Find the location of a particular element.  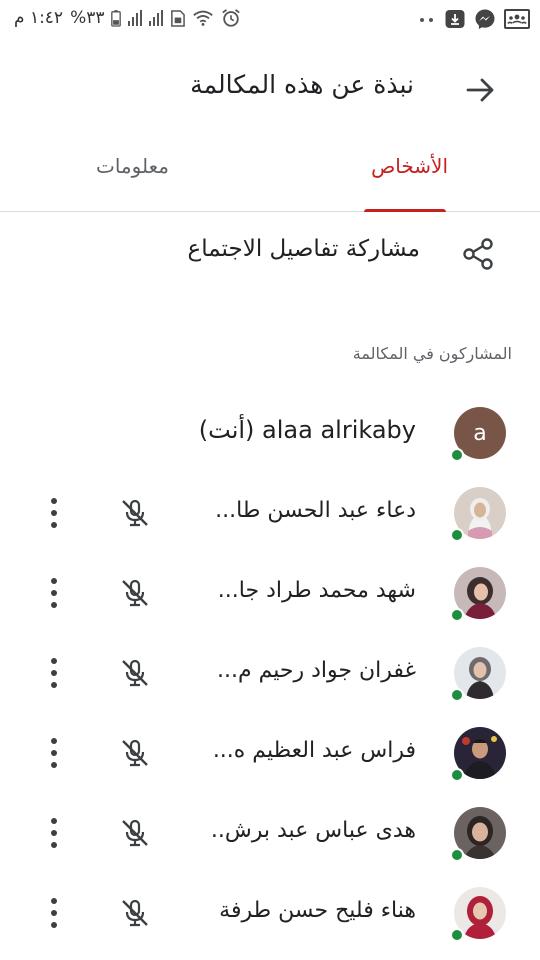

page-title: نبذة عن هذه المكالمة is located at coordinates (302, 84).